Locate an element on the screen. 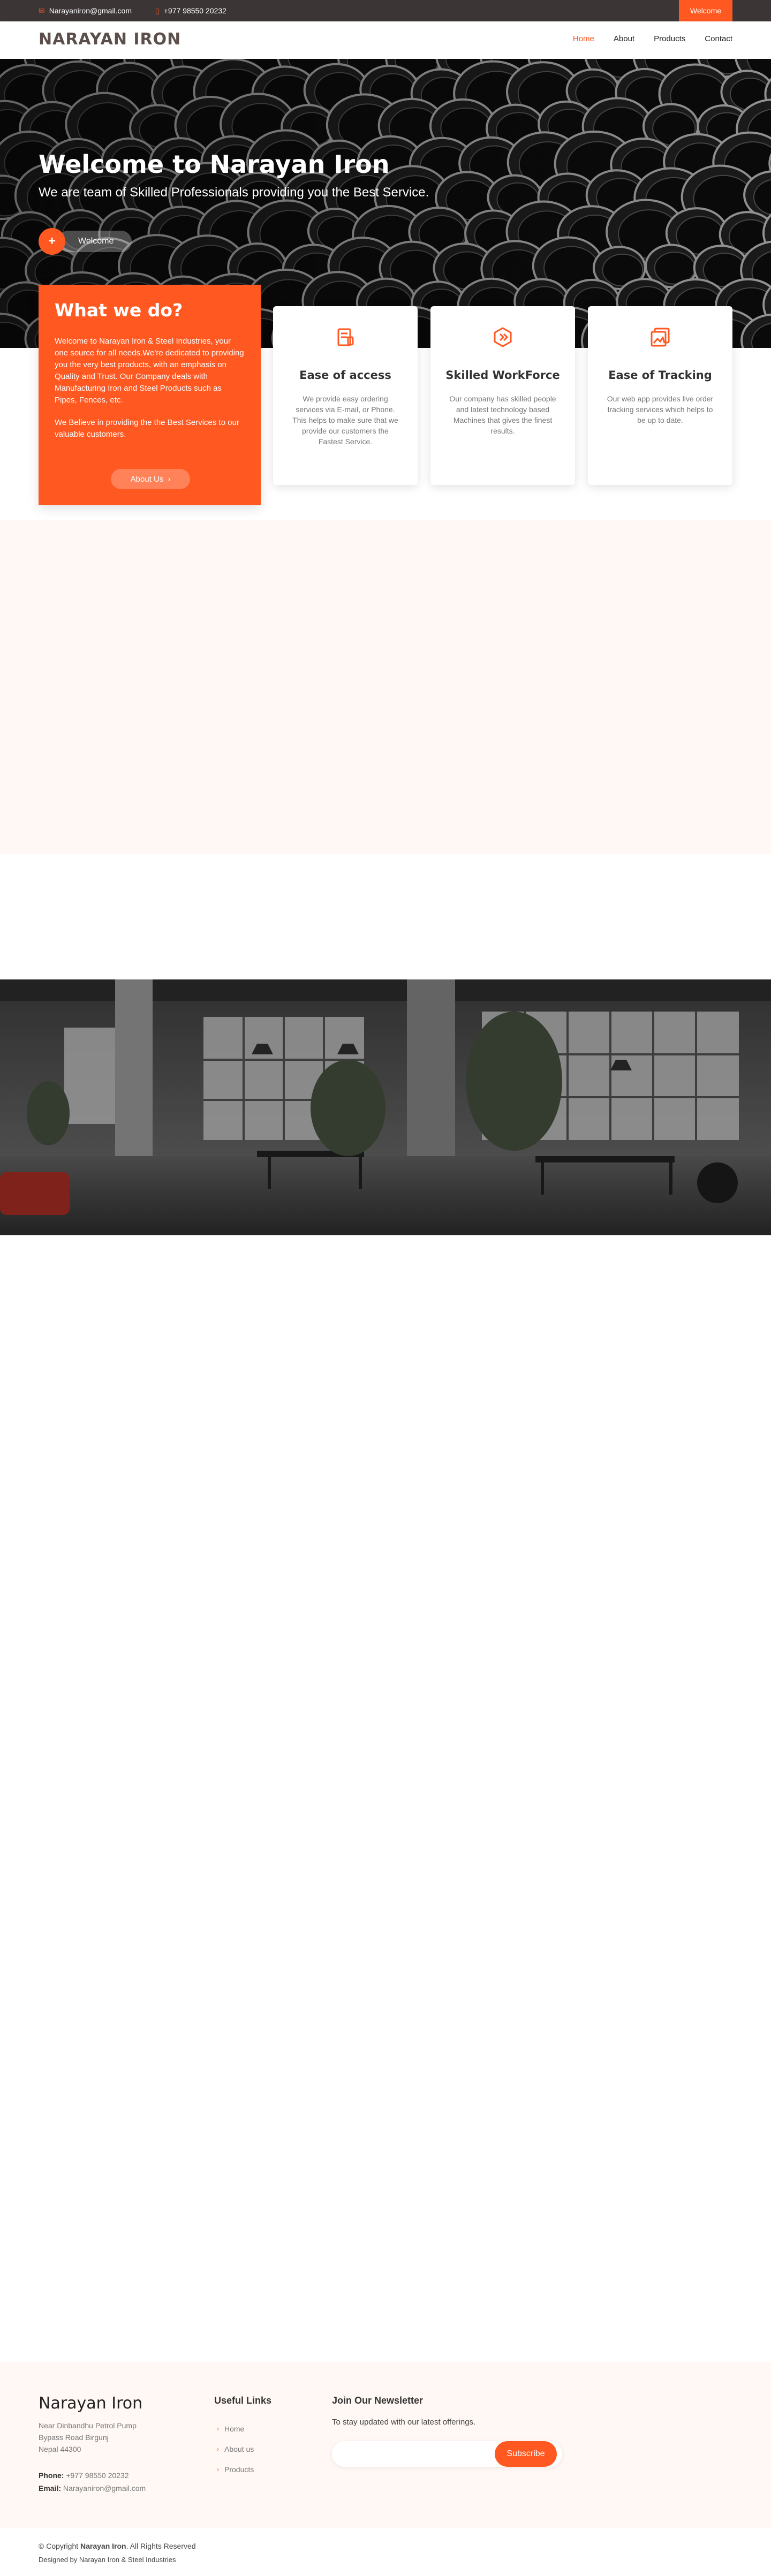  nav-contact: Contact is located at coordinates (718, 38).